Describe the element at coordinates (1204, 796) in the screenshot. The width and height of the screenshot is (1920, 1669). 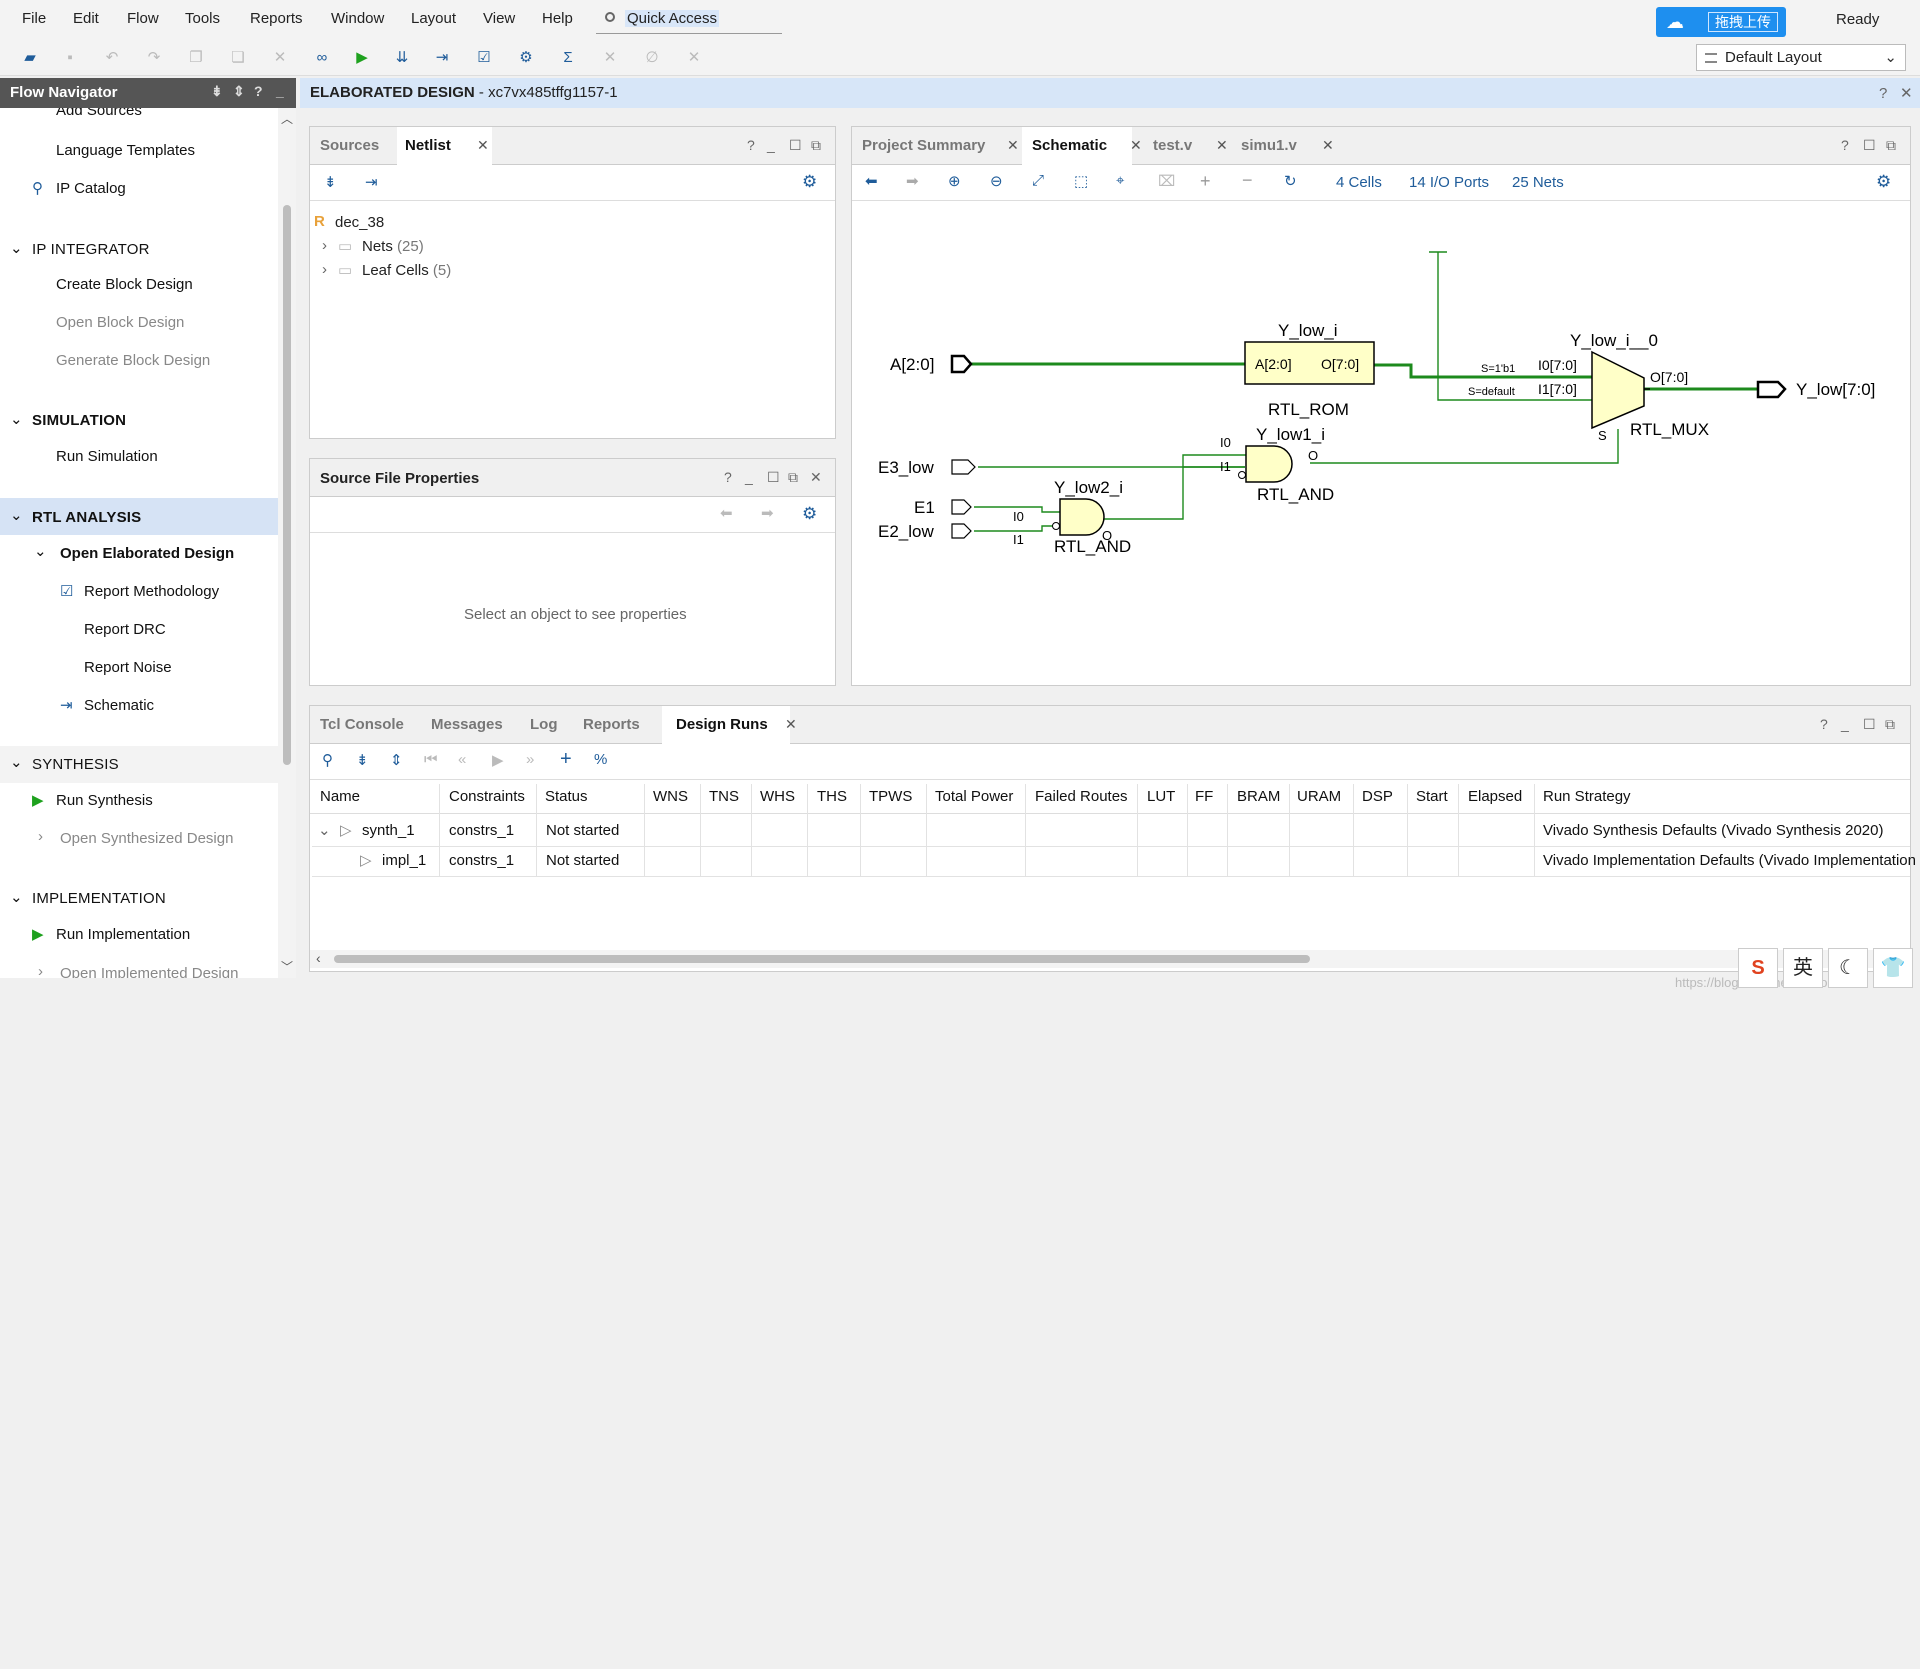
I see `col-ff: FF` at that location.